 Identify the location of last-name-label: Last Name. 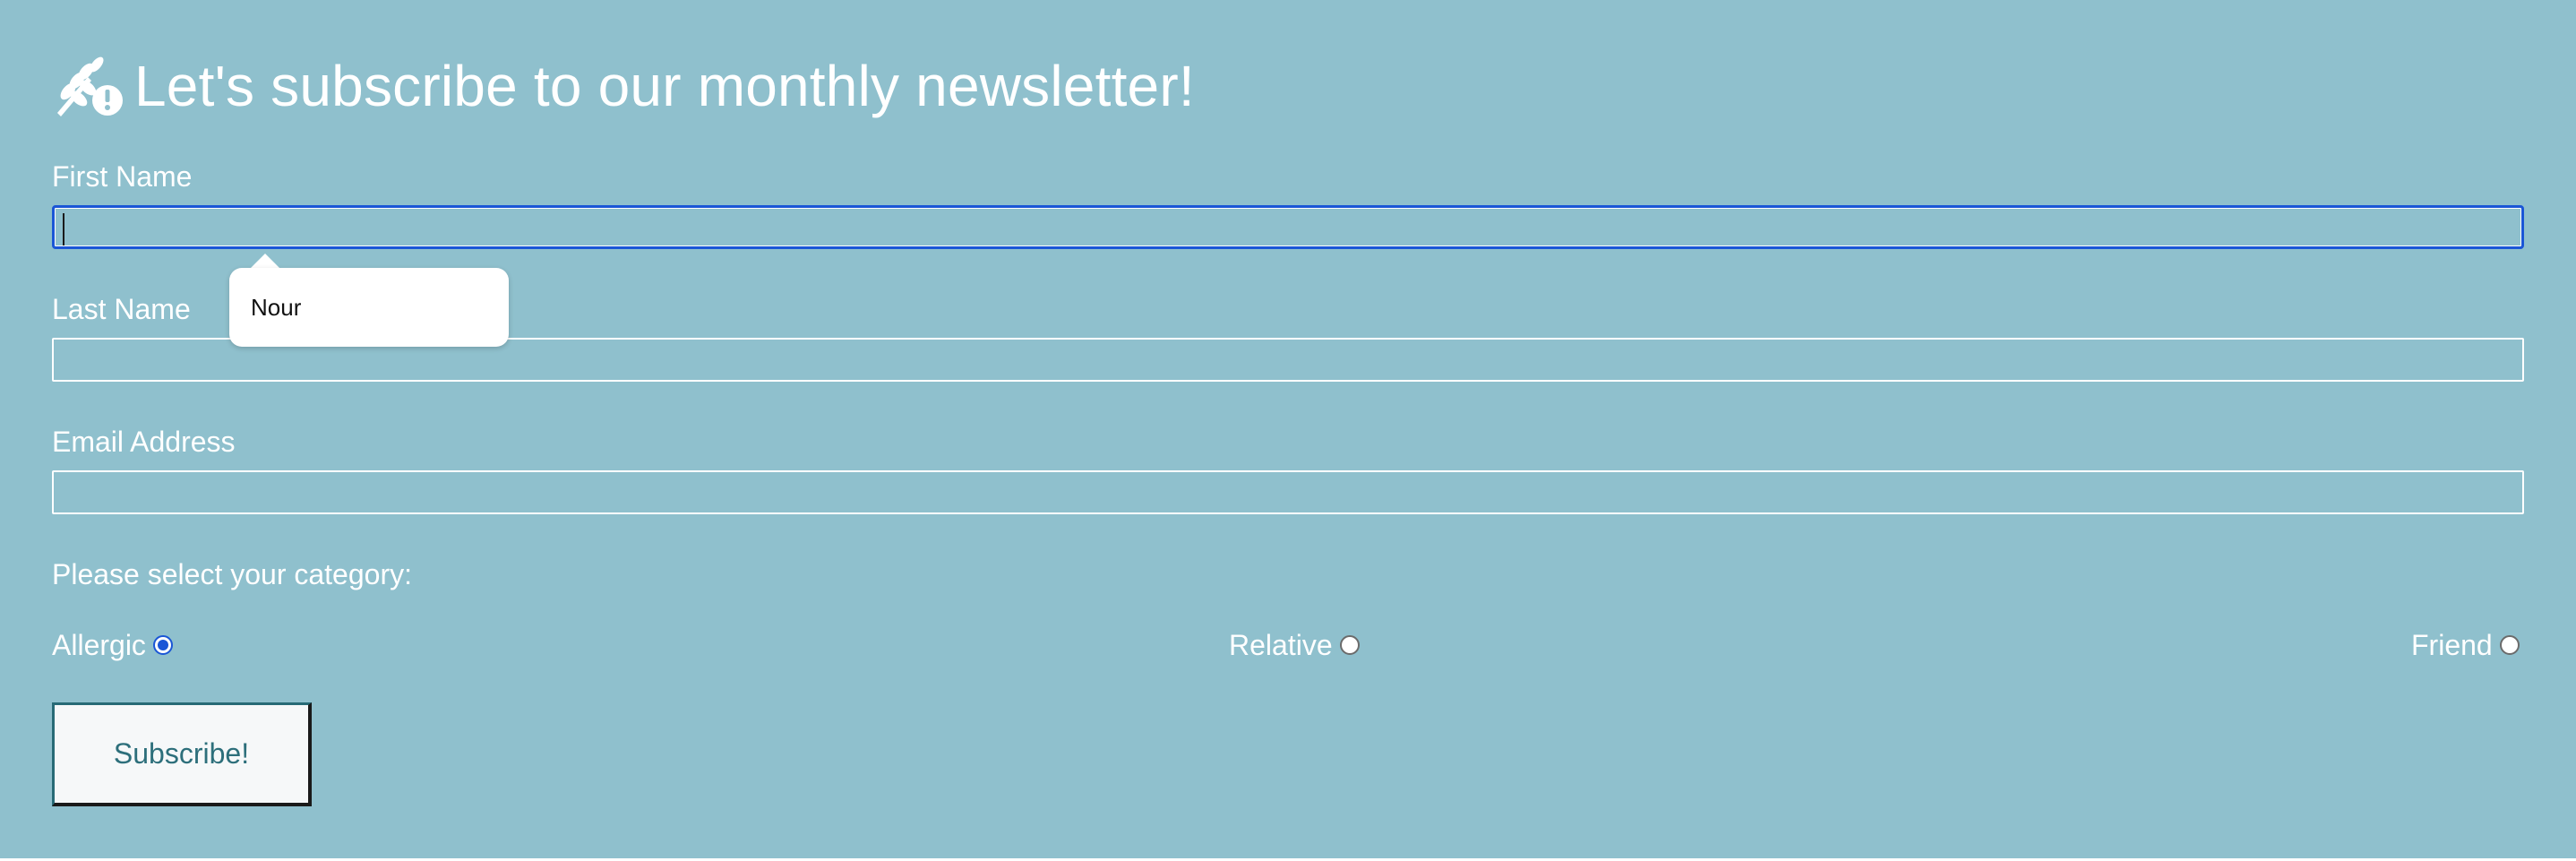
(121, 309).